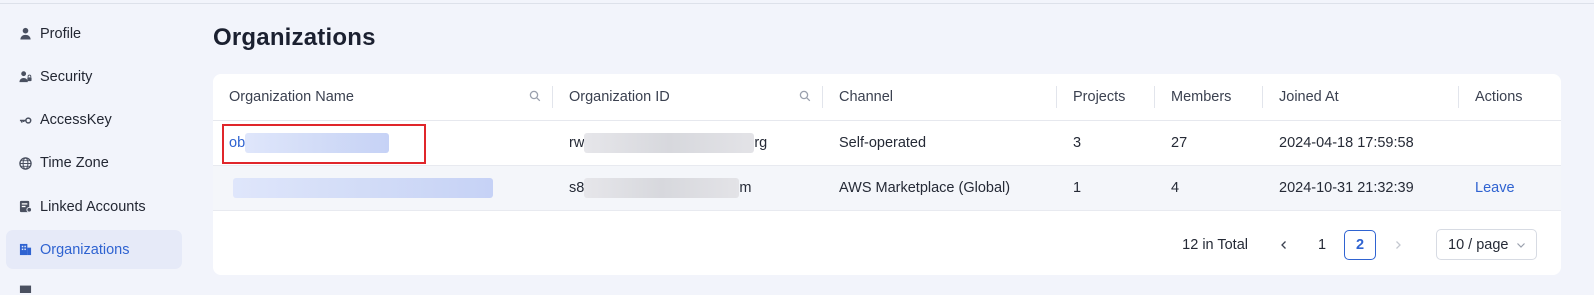  I want to click on organization-id-cell: s8 m, so click(688, 188).